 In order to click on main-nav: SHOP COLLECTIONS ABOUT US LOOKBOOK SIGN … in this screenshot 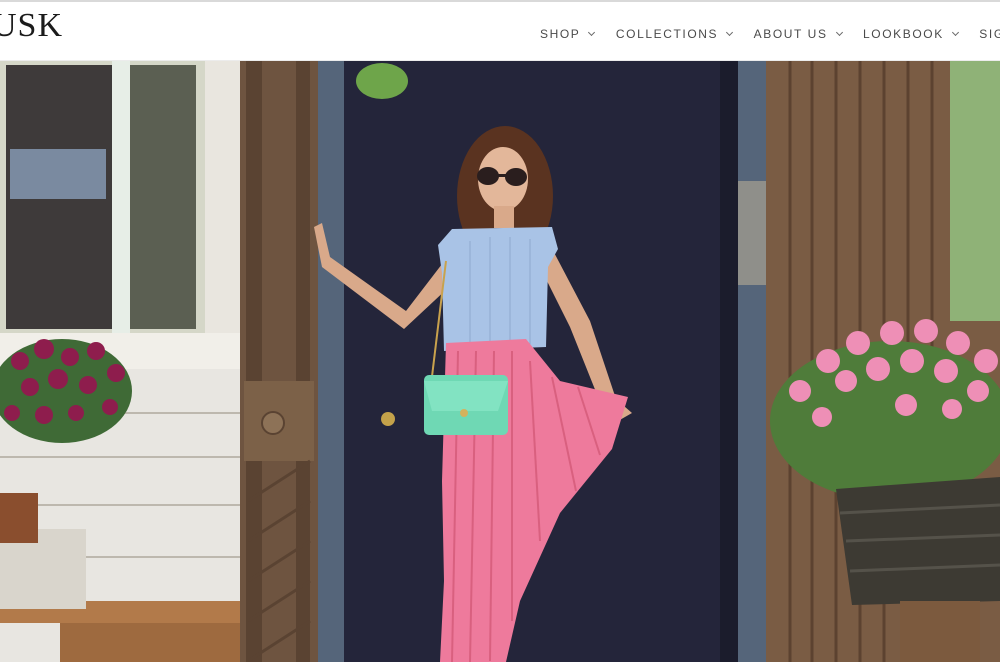, I will do `click(770, 34)`.